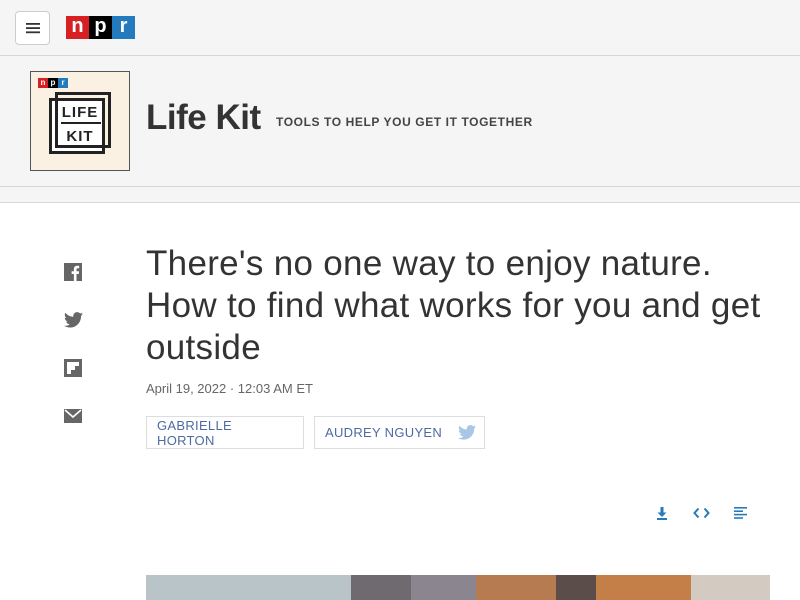 Image resolution: width=800 pixels, height=600 pixels. What do you see at coordinates (400, 195) in the screenshot?
I see `header-divider-strip` at bounding box center [400, 195].